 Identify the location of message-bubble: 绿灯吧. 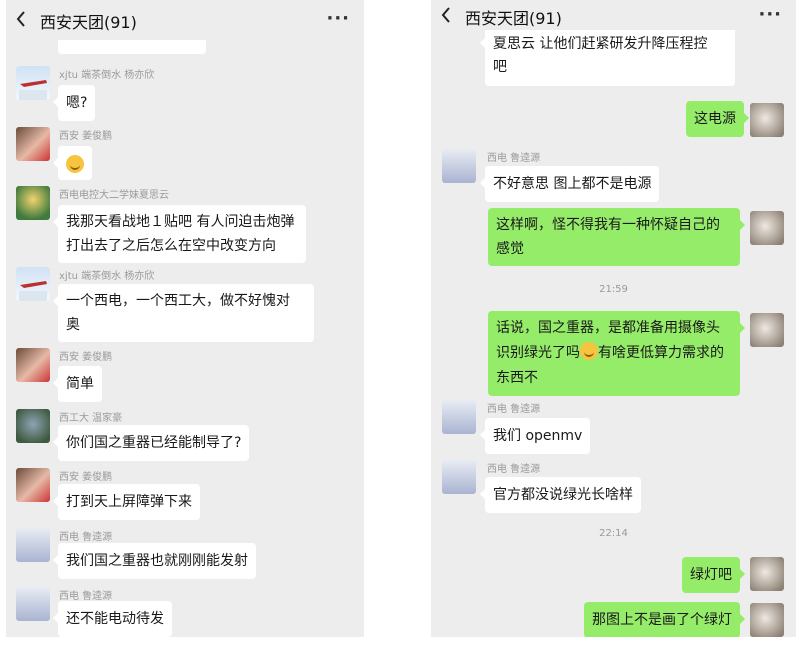
(713, 575).